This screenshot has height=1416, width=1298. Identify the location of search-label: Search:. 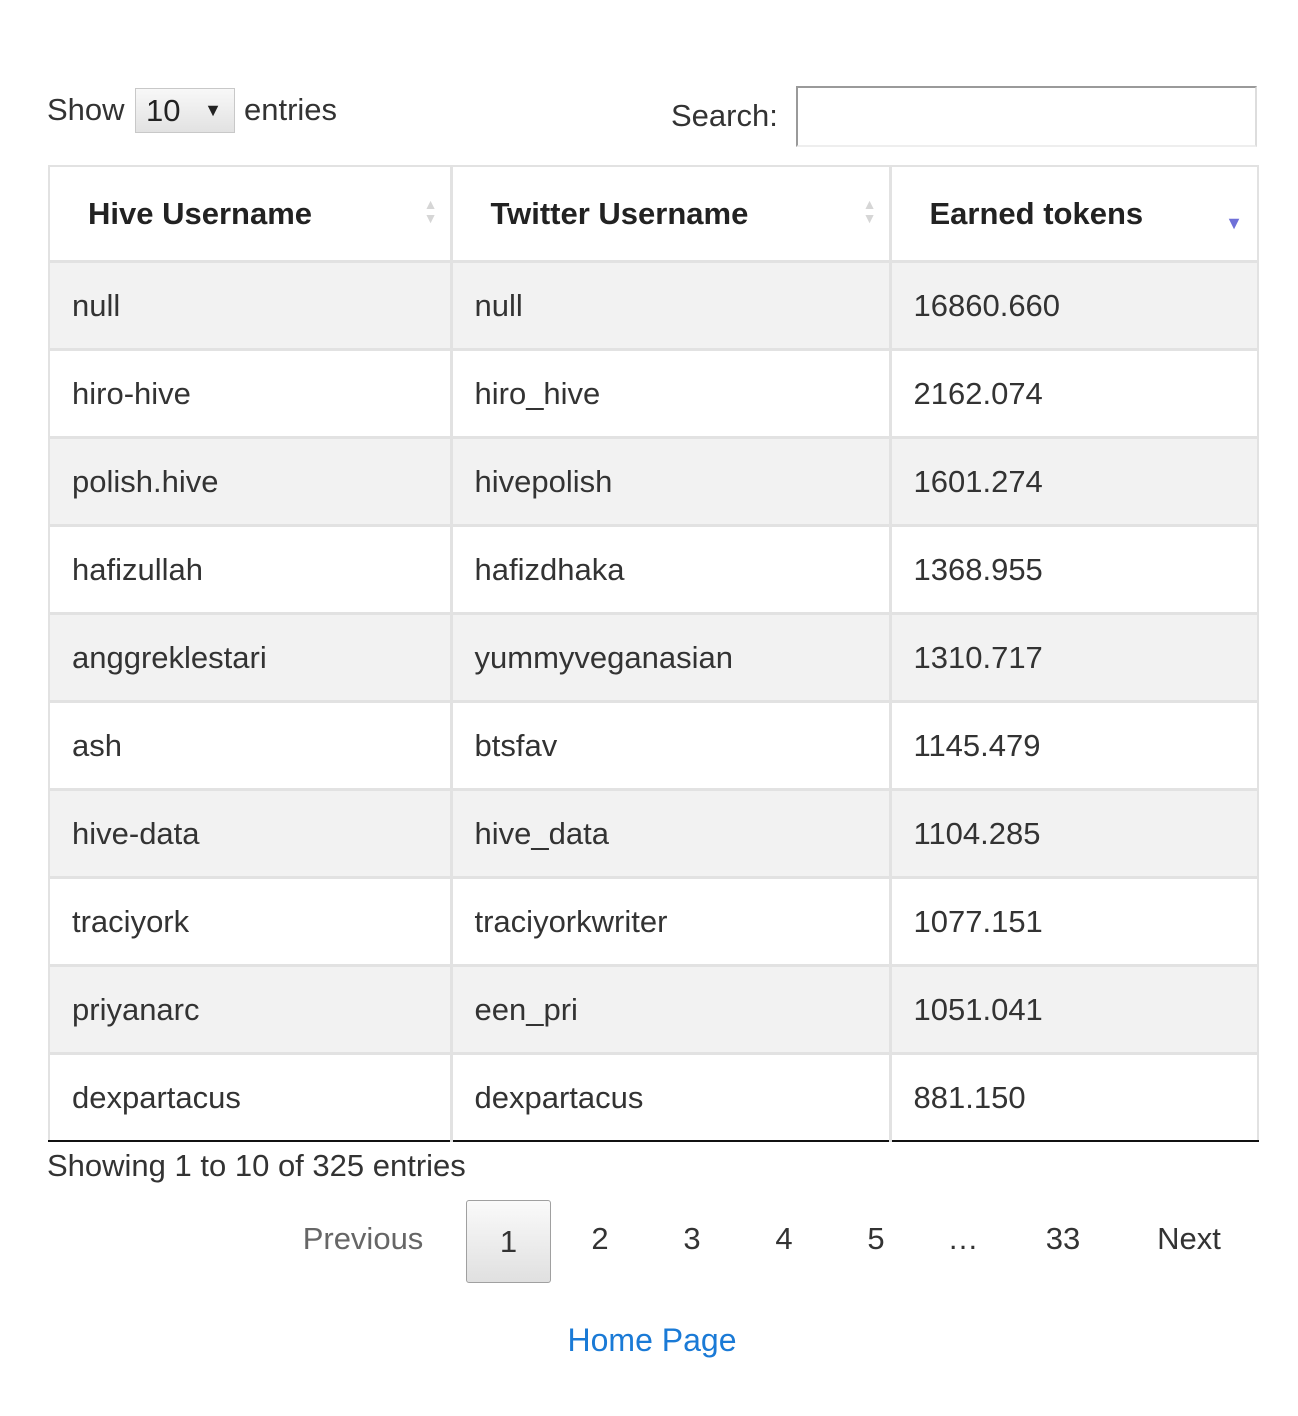
(724, 115).